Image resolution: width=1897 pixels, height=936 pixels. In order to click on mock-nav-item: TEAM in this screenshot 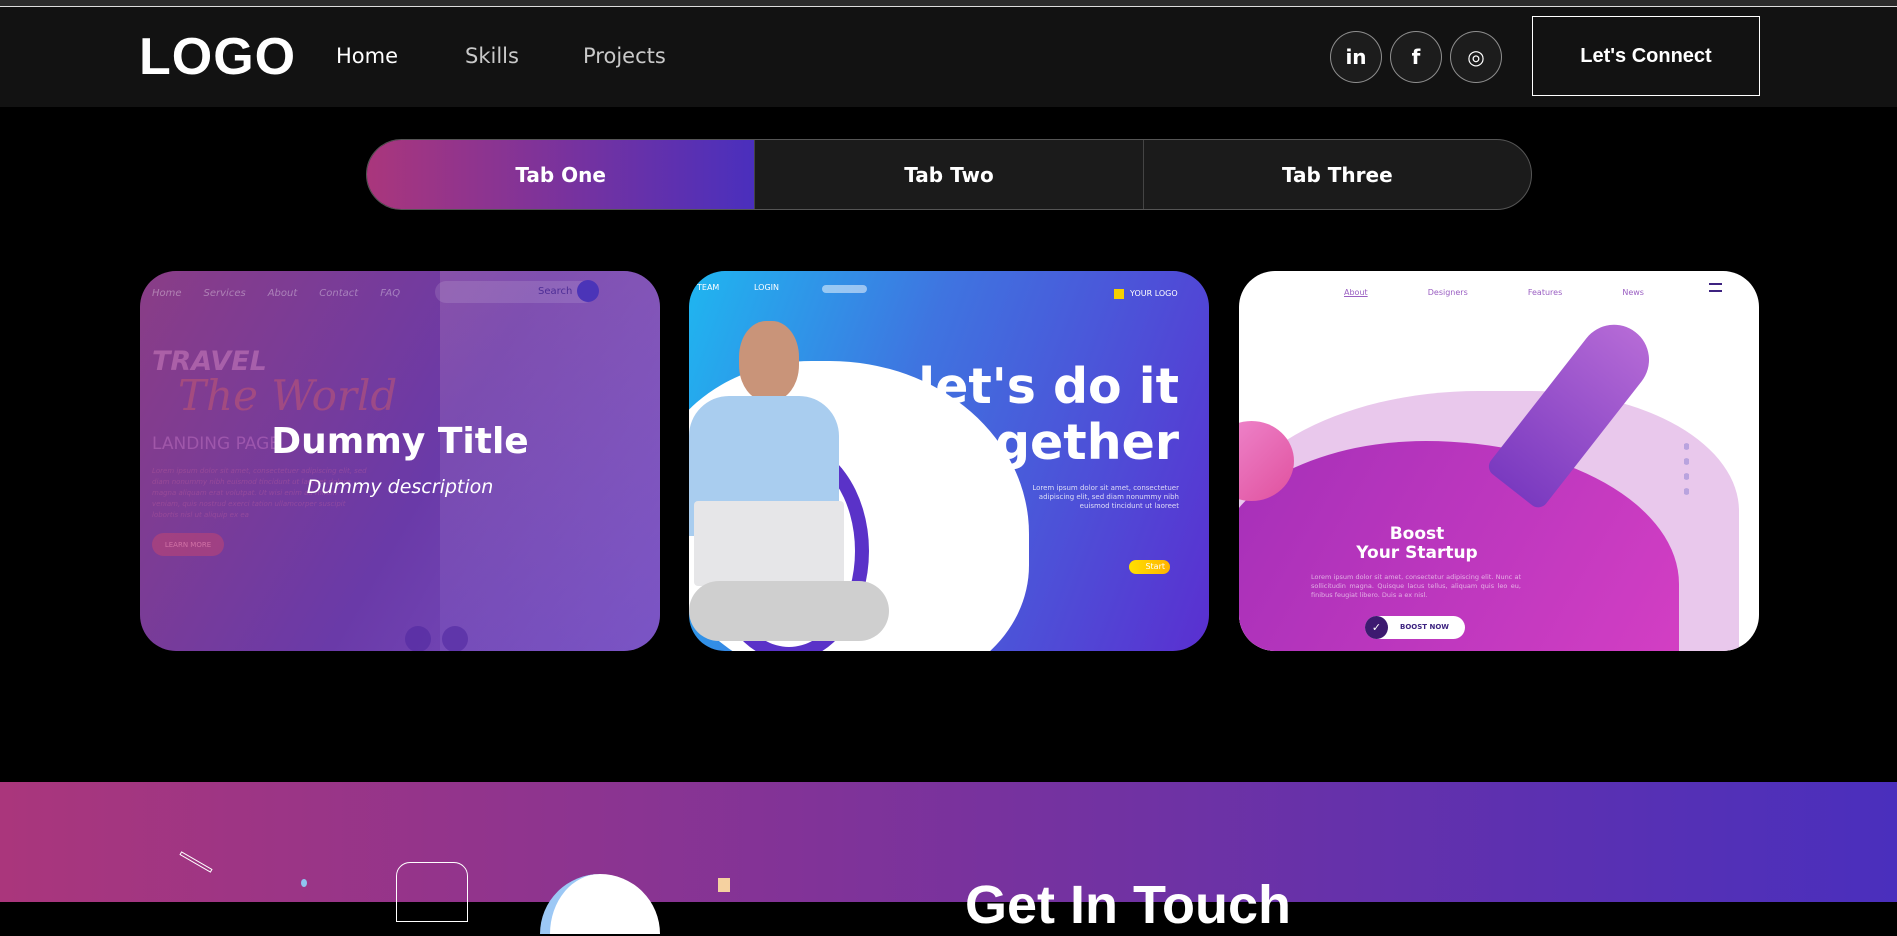, I will do `click(708, 287)`.